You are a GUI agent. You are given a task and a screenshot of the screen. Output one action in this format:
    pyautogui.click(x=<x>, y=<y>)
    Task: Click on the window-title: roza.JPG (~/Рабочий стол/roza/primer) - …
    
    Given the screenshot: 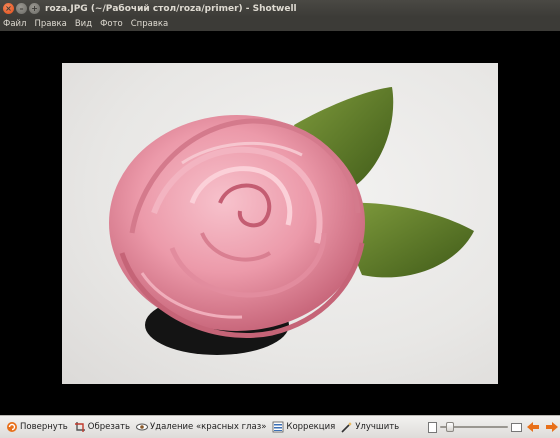 What is the action you would take?
    pyautogui.click(x=171, y=8)
    